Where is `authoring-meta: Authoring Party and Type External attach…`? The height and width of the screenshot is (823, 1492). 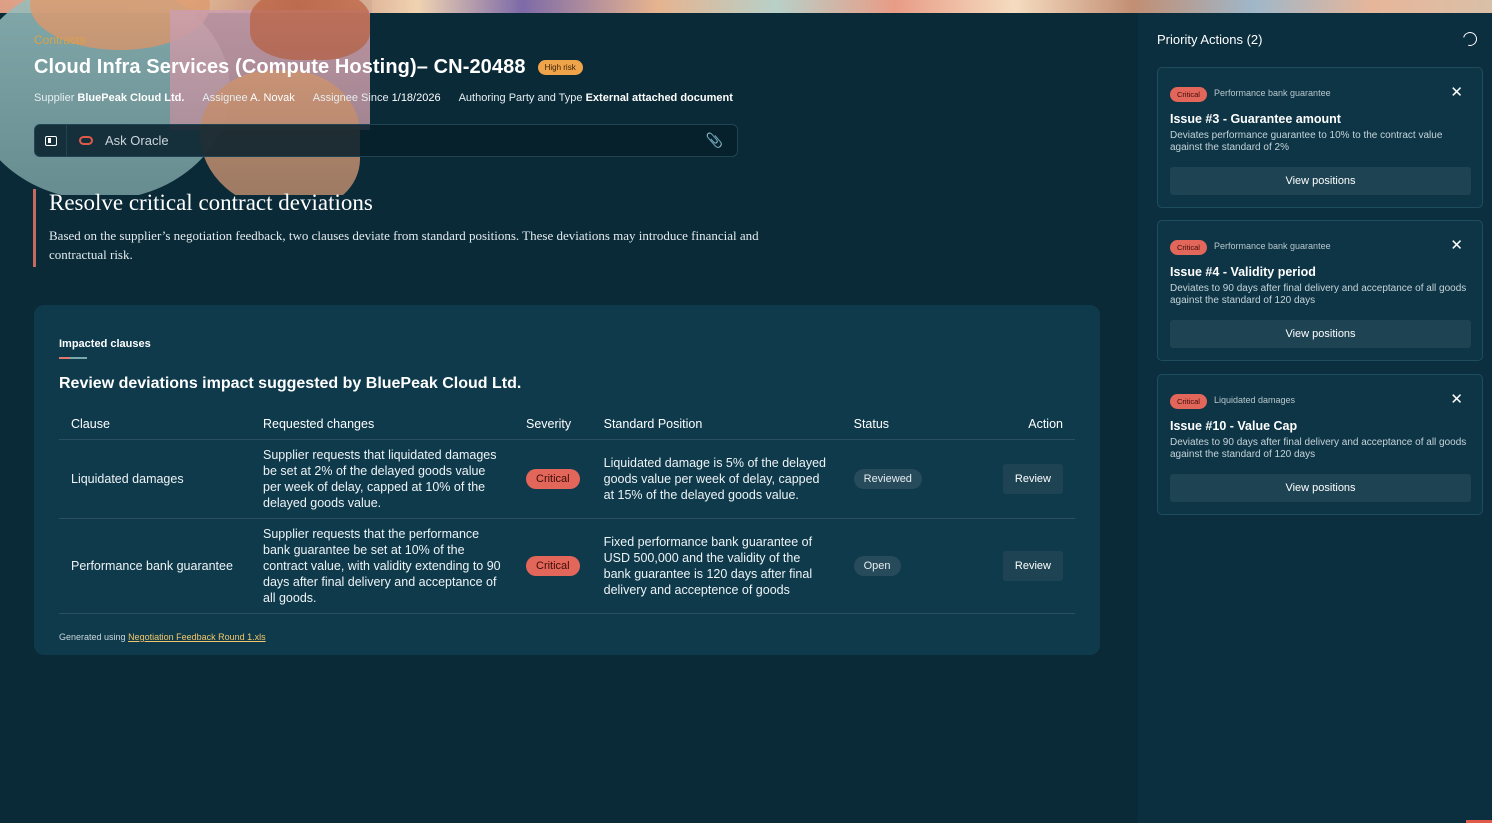 authoring-meta: Authoring Party and Type External attach… is located at coordinates (595, 98).